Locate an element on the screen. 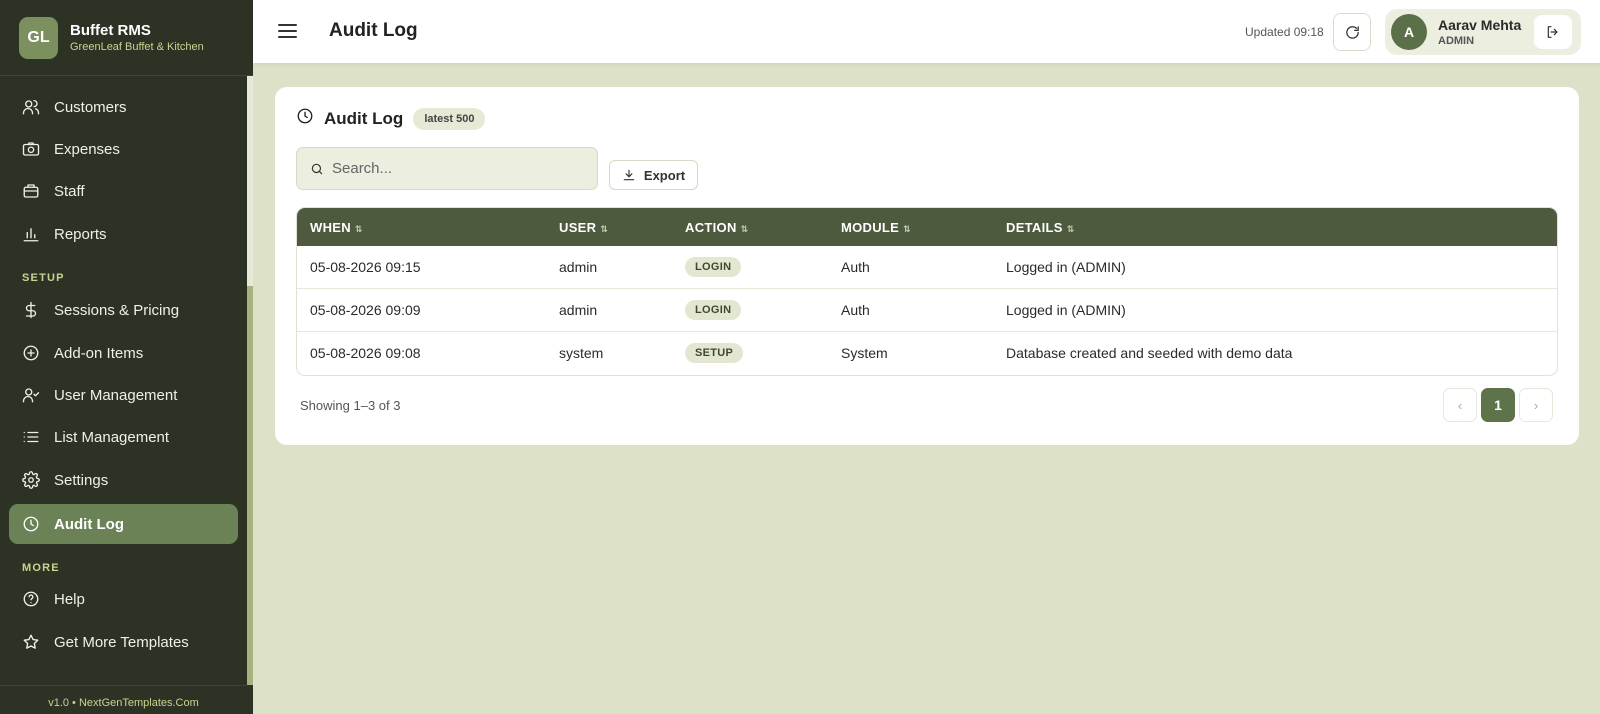 The width and height of the screenshot is (1600, 714). cell-user: system is located at coordinates (581, 353).